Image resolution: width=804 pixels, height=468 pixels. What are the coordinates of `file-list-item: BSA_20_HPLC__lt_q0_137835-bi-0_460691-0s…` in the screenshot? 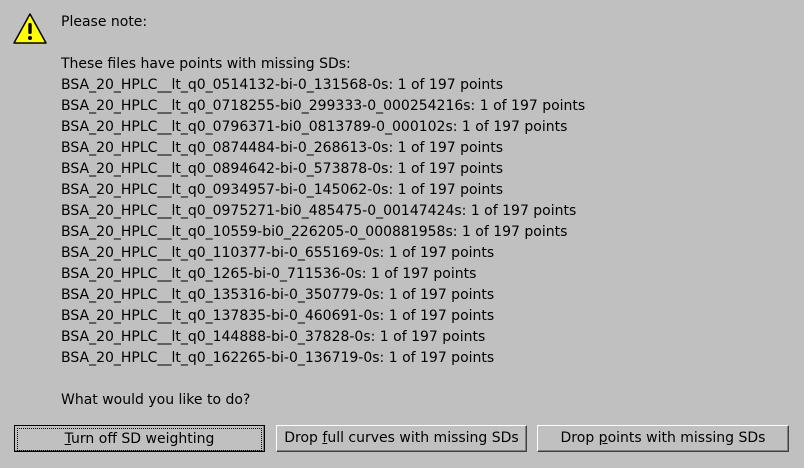 It's located at (278, 316).